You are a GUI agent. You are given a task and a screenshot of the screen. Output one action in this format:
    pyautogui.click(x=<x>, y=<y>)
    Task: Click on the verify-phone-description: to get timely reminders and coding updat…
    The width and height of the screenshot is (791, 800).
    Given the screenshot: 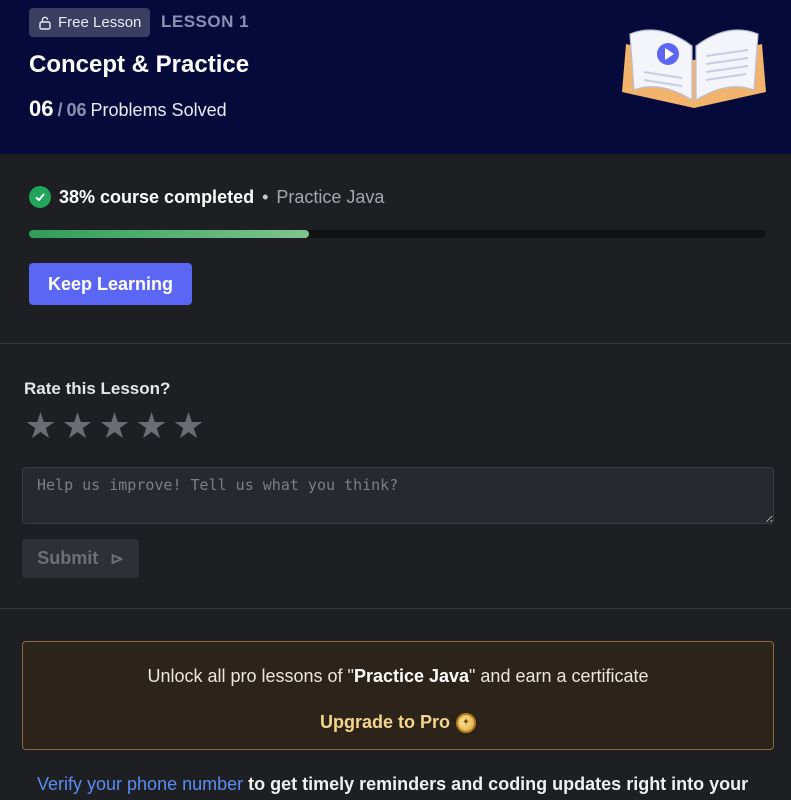 What is the action you would take?
    pyautogui.click(x=496, y=784)
    